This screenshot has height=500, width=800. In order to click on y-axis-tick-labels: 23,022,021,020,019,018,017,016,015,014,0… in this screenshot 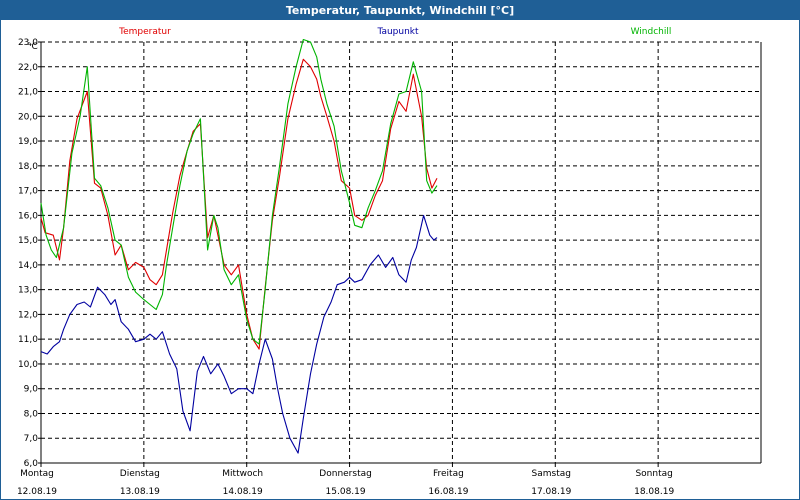, I will do `click(28, 253)`.